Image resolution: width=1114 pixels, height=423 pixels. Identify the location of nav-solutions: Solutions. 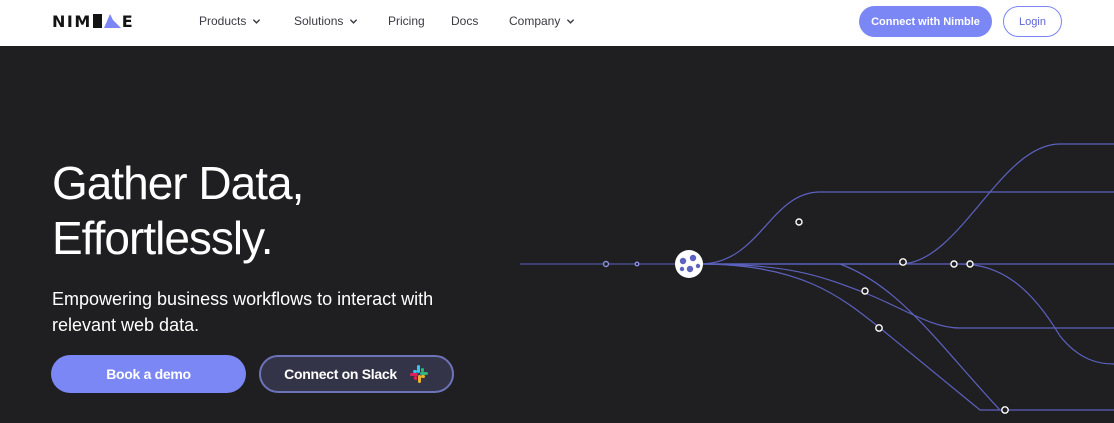
(326, 21).